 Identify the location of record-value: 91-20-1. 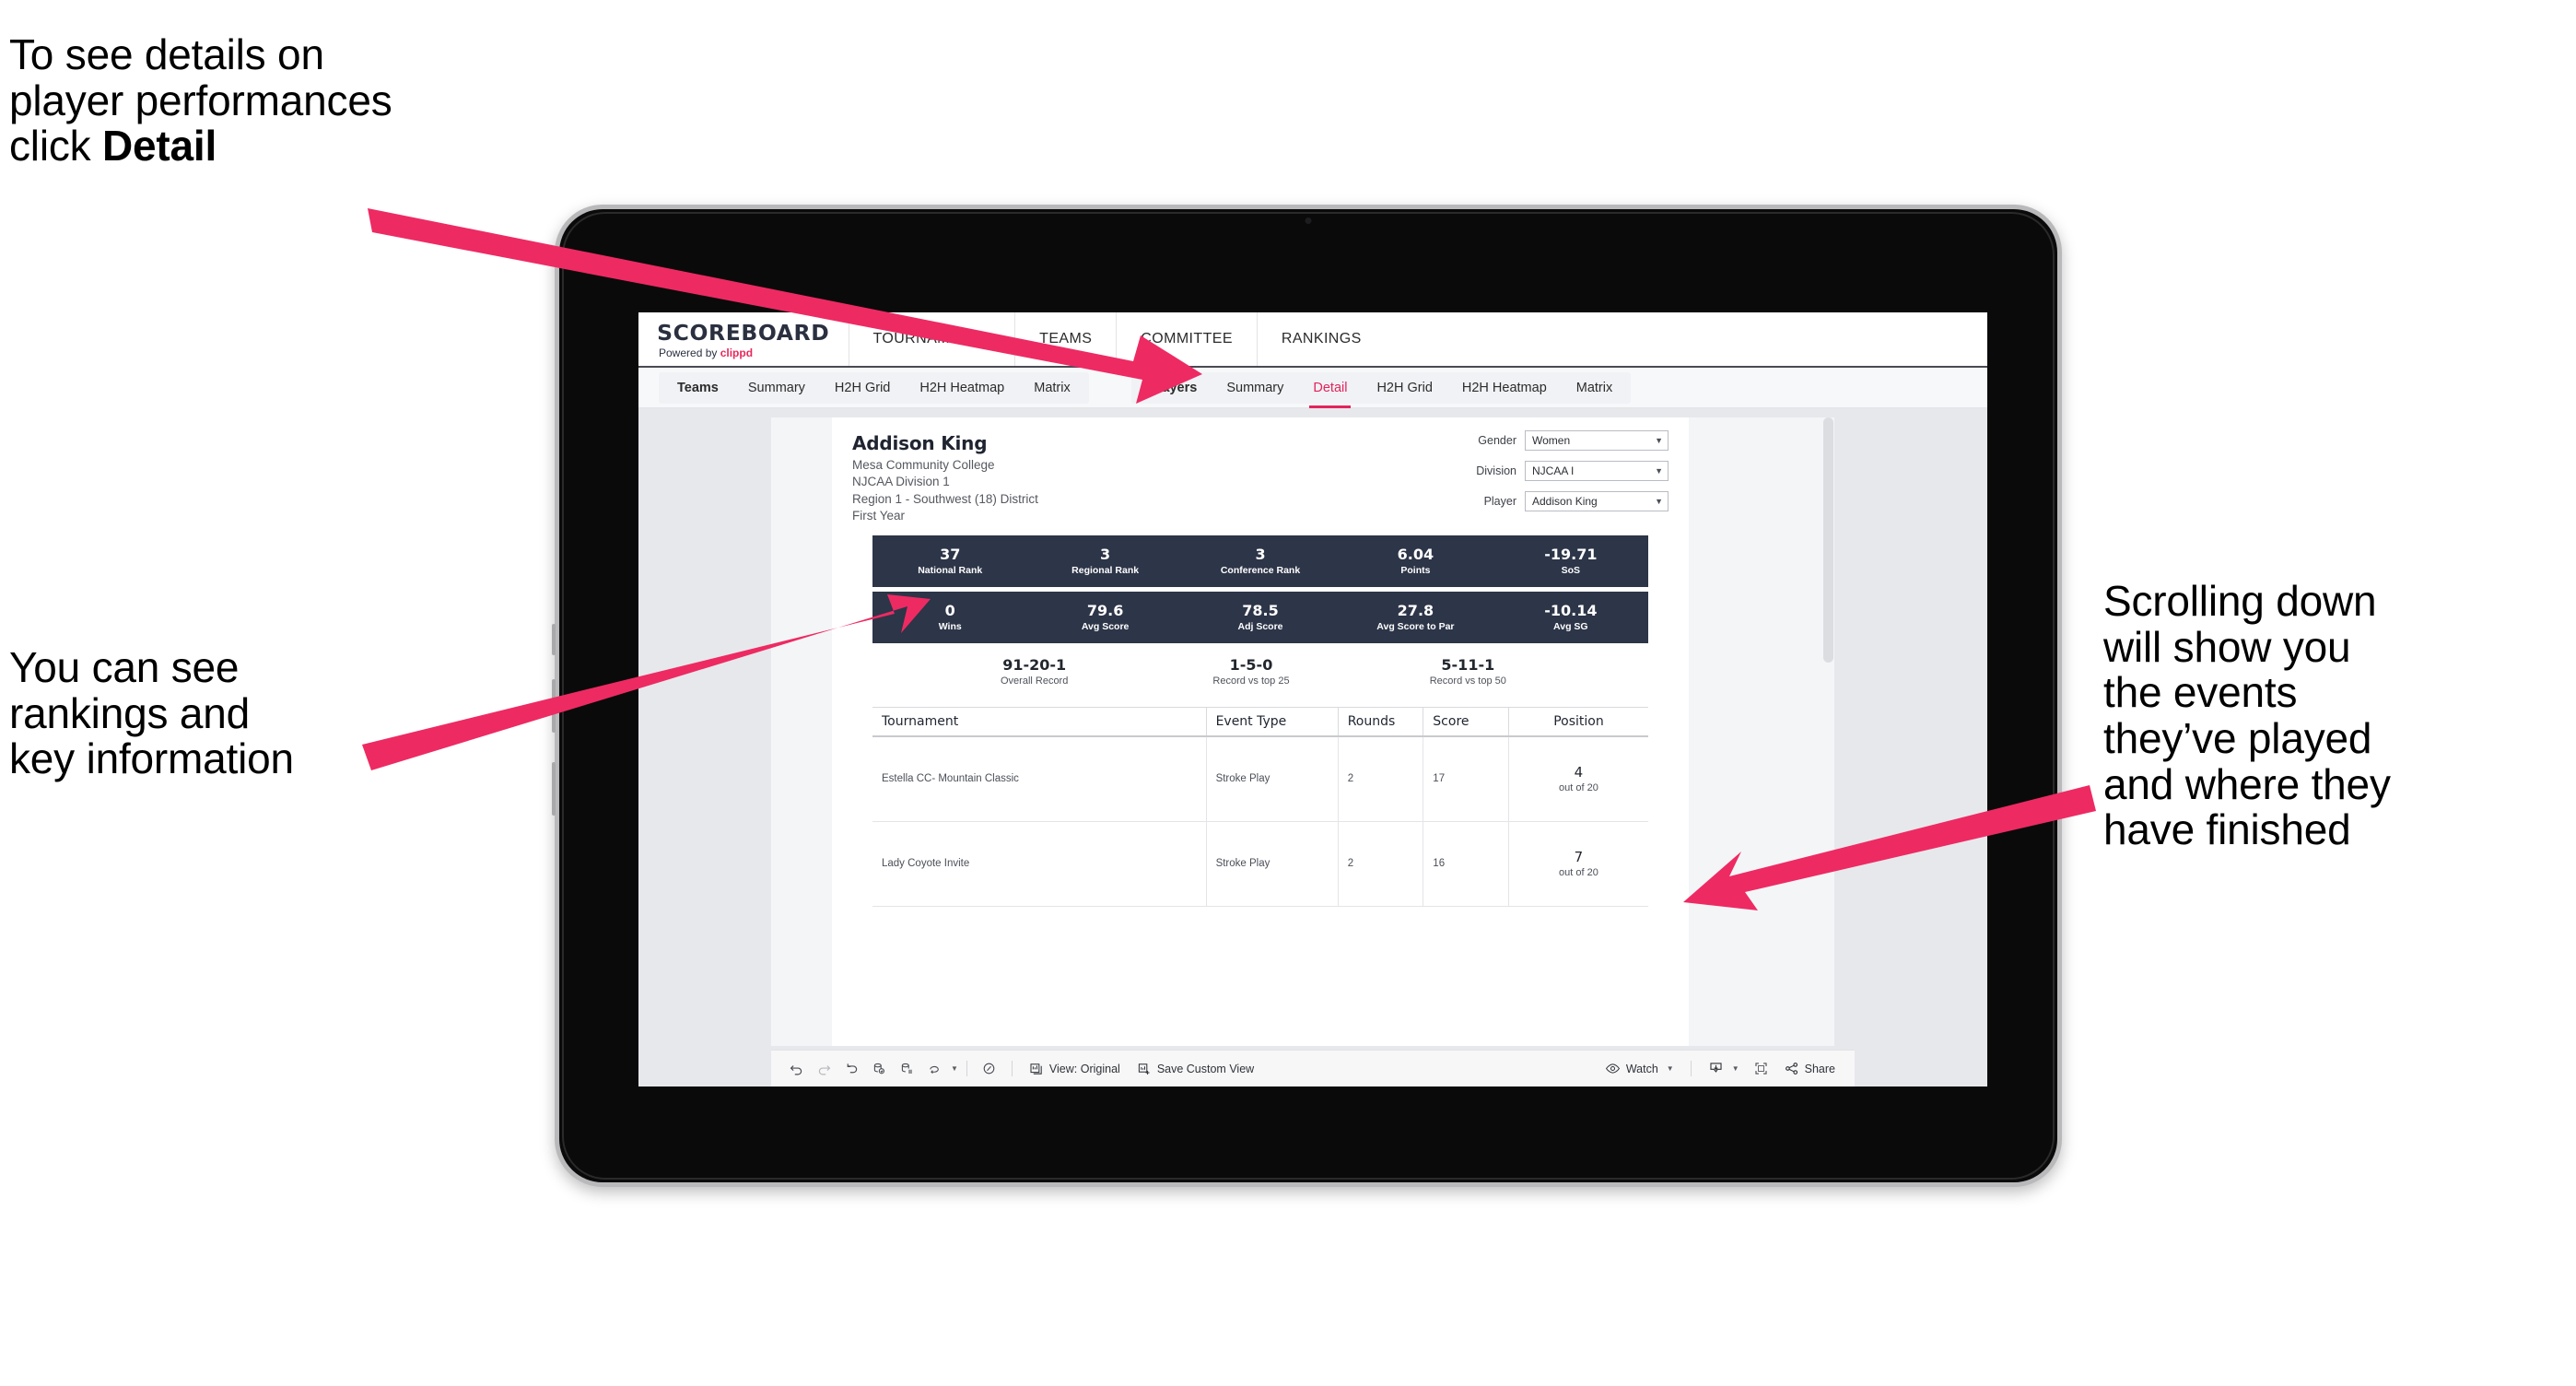
(1034, 665).